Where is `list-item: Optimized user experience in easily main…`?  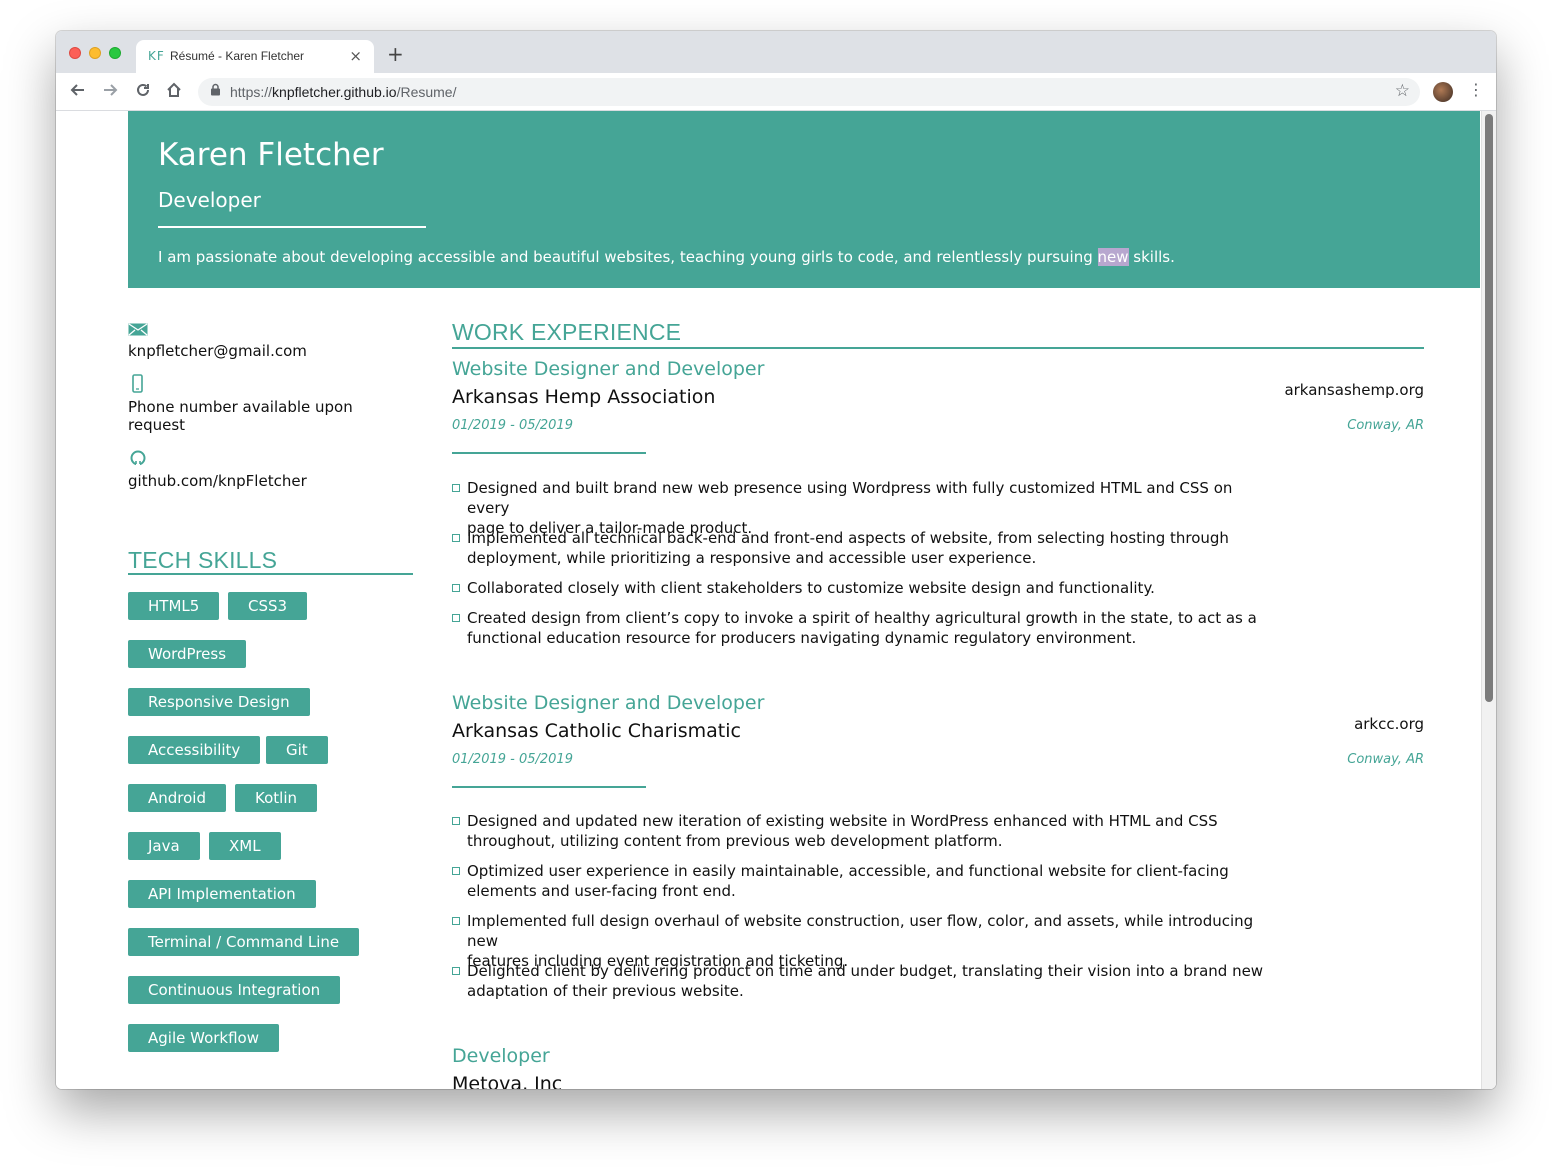 list-item: Optimized user experience in easily main… is located at coordinates (862, 881).